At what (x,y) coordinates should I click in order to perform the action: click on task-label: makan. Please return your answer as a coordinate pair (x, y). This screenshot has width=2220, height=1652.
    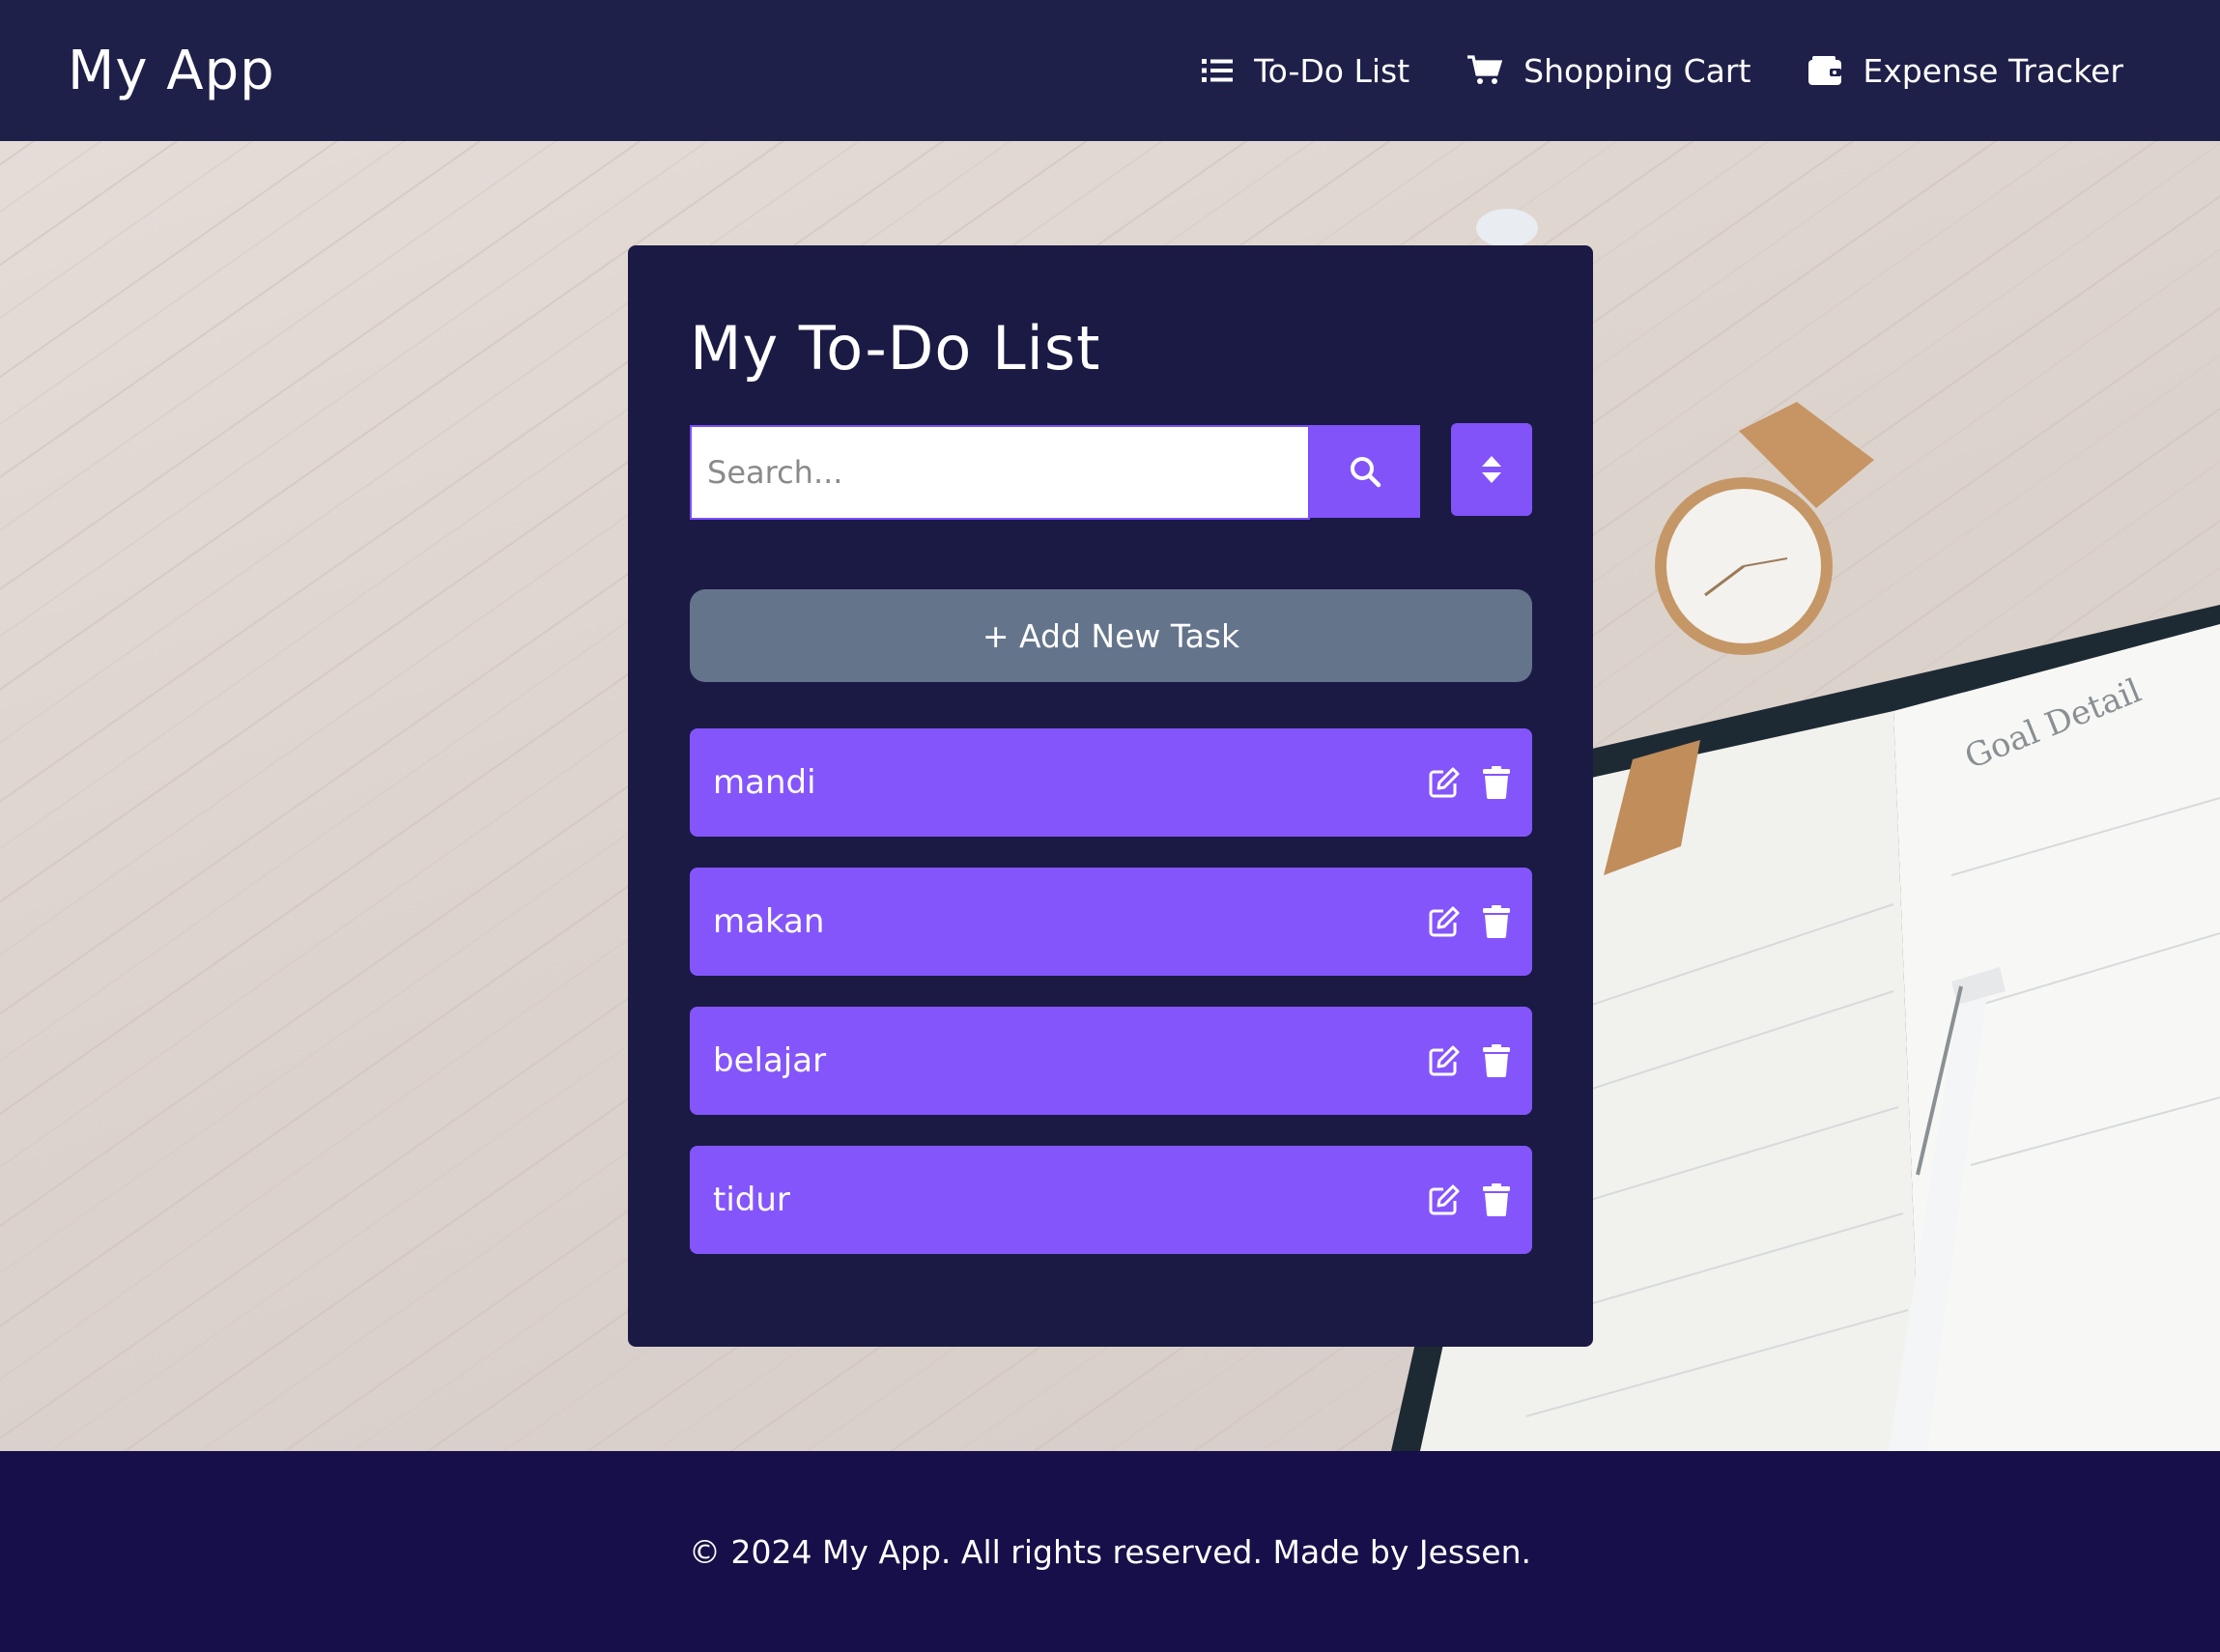
    Looking at the image, I should click on (769, 921).